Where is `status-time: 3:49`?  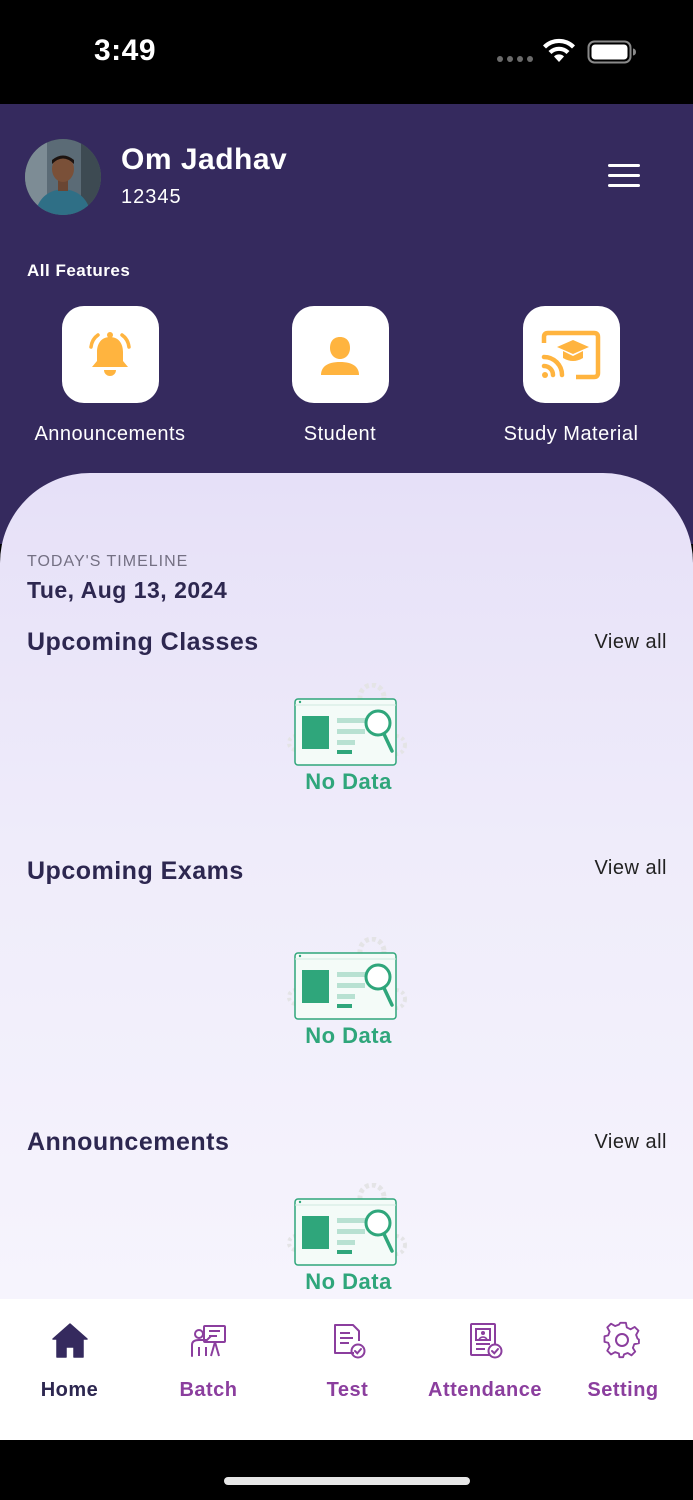 status-time: 3:49 is located at coordinates (125, 50).